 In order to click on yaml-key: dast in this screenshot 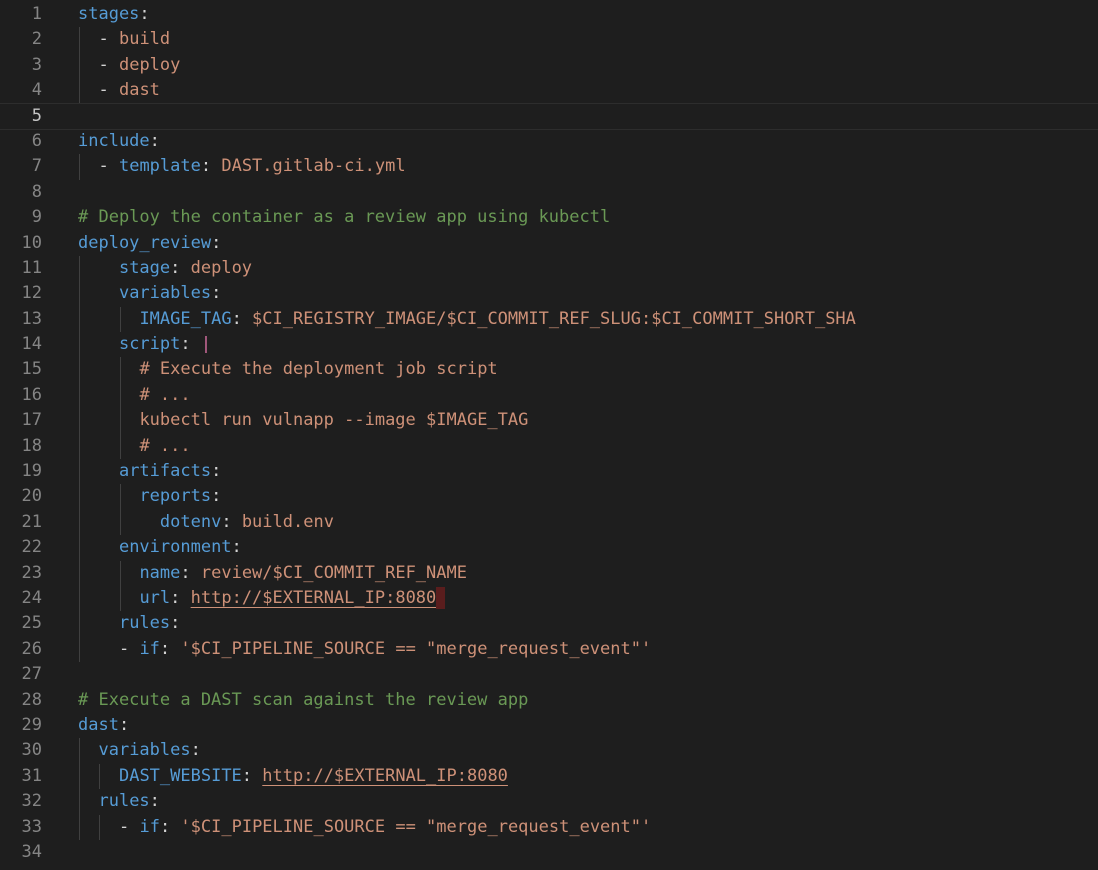, I will do `click(98, 724)`.